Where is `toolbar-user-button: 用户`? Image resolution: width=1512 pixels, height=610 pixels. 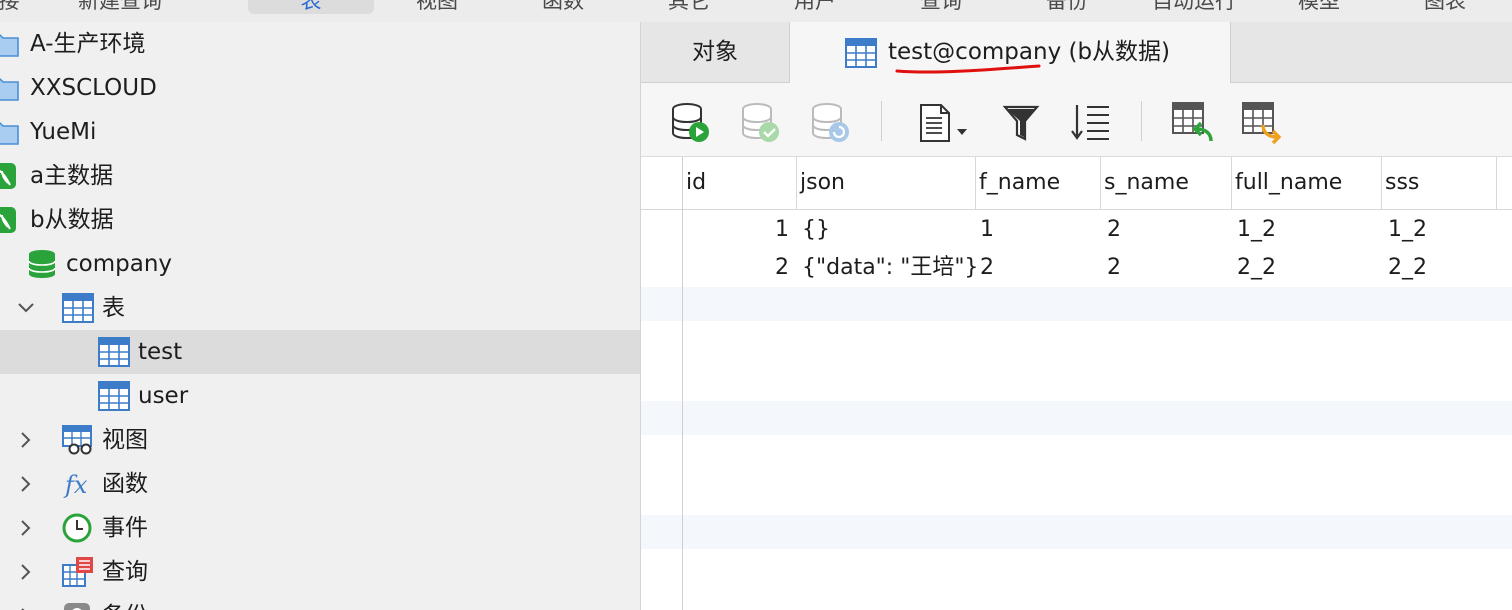
toolbar-user-button: 用户 is located at coordinates (815, 7).